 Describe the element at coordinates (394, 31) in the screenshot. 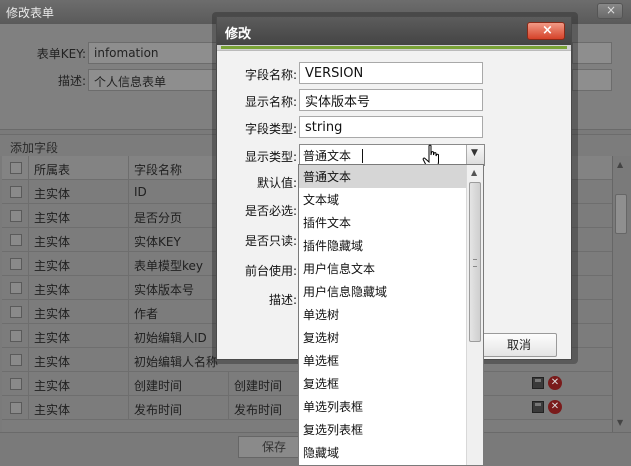

I see `dialog-titlebar: 修改 ×` at that location.